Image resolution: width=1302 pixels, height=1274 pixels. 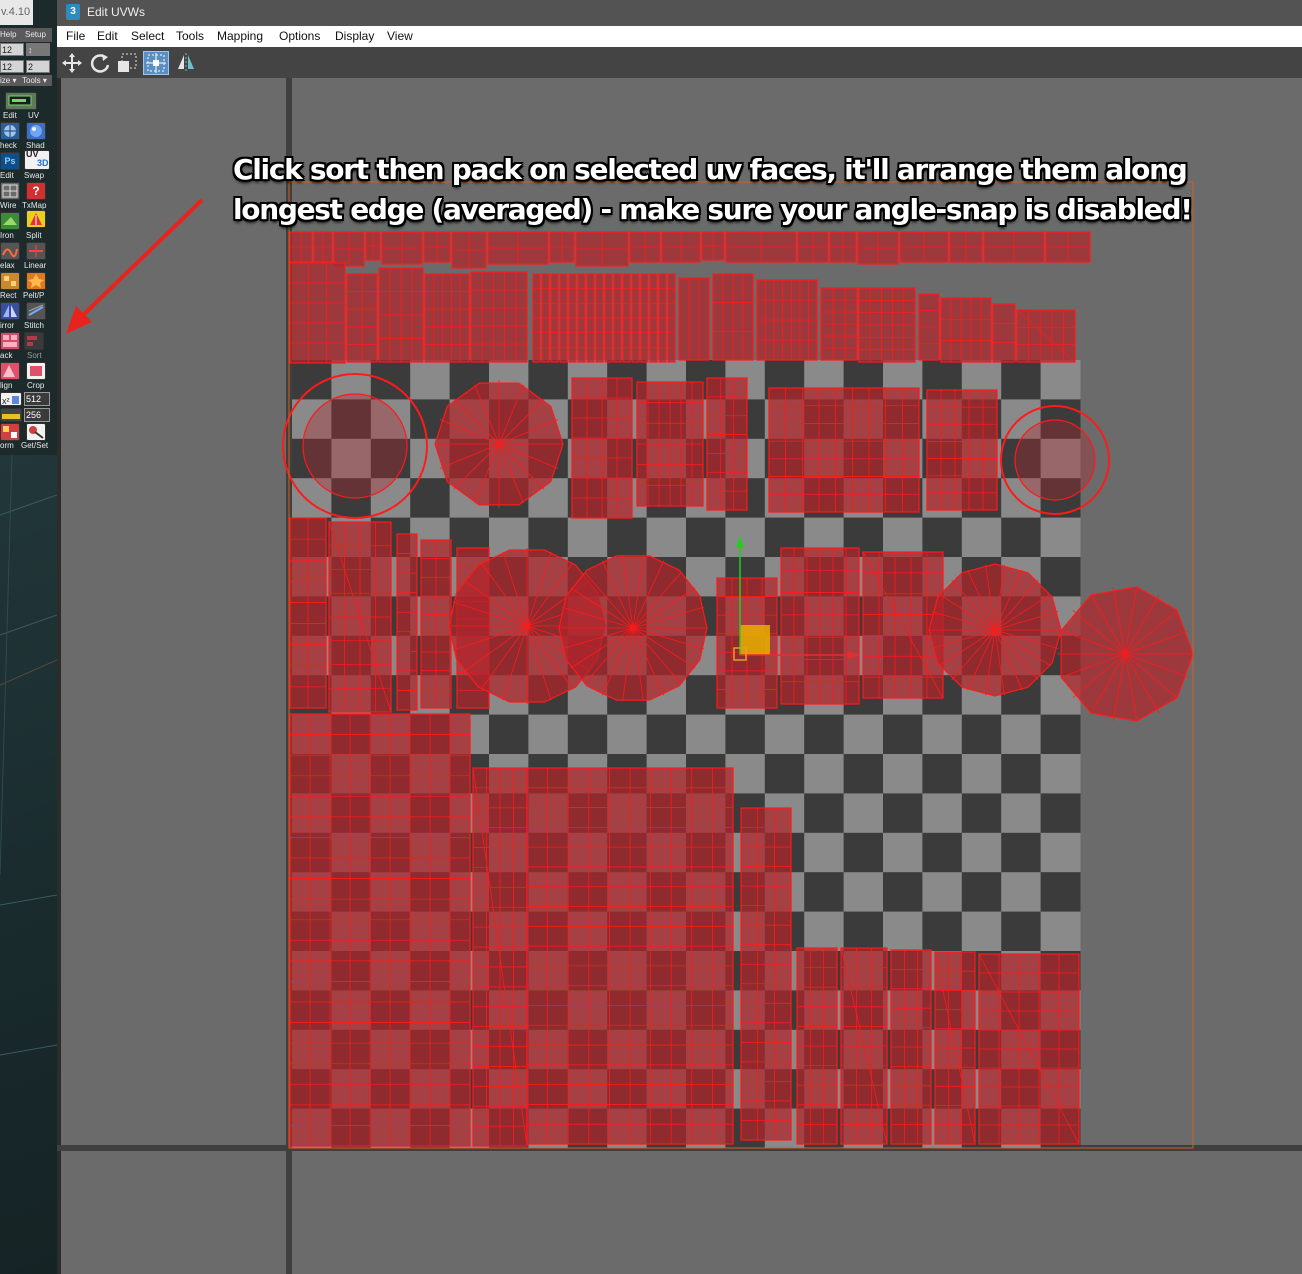 I want to click on size-512-field: 512, so click(x=37, y=399).